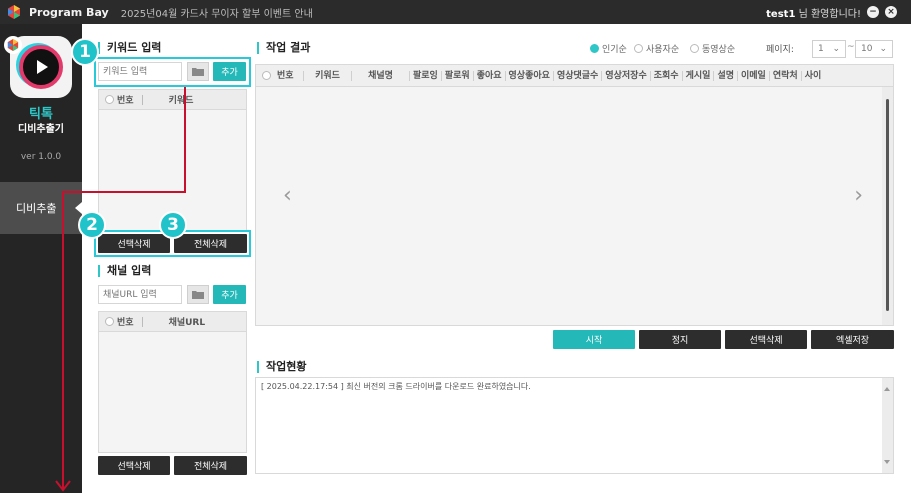 This screenshot has height=493, width=911. I want to click on col-contact: 연락처, so click(786, 75).